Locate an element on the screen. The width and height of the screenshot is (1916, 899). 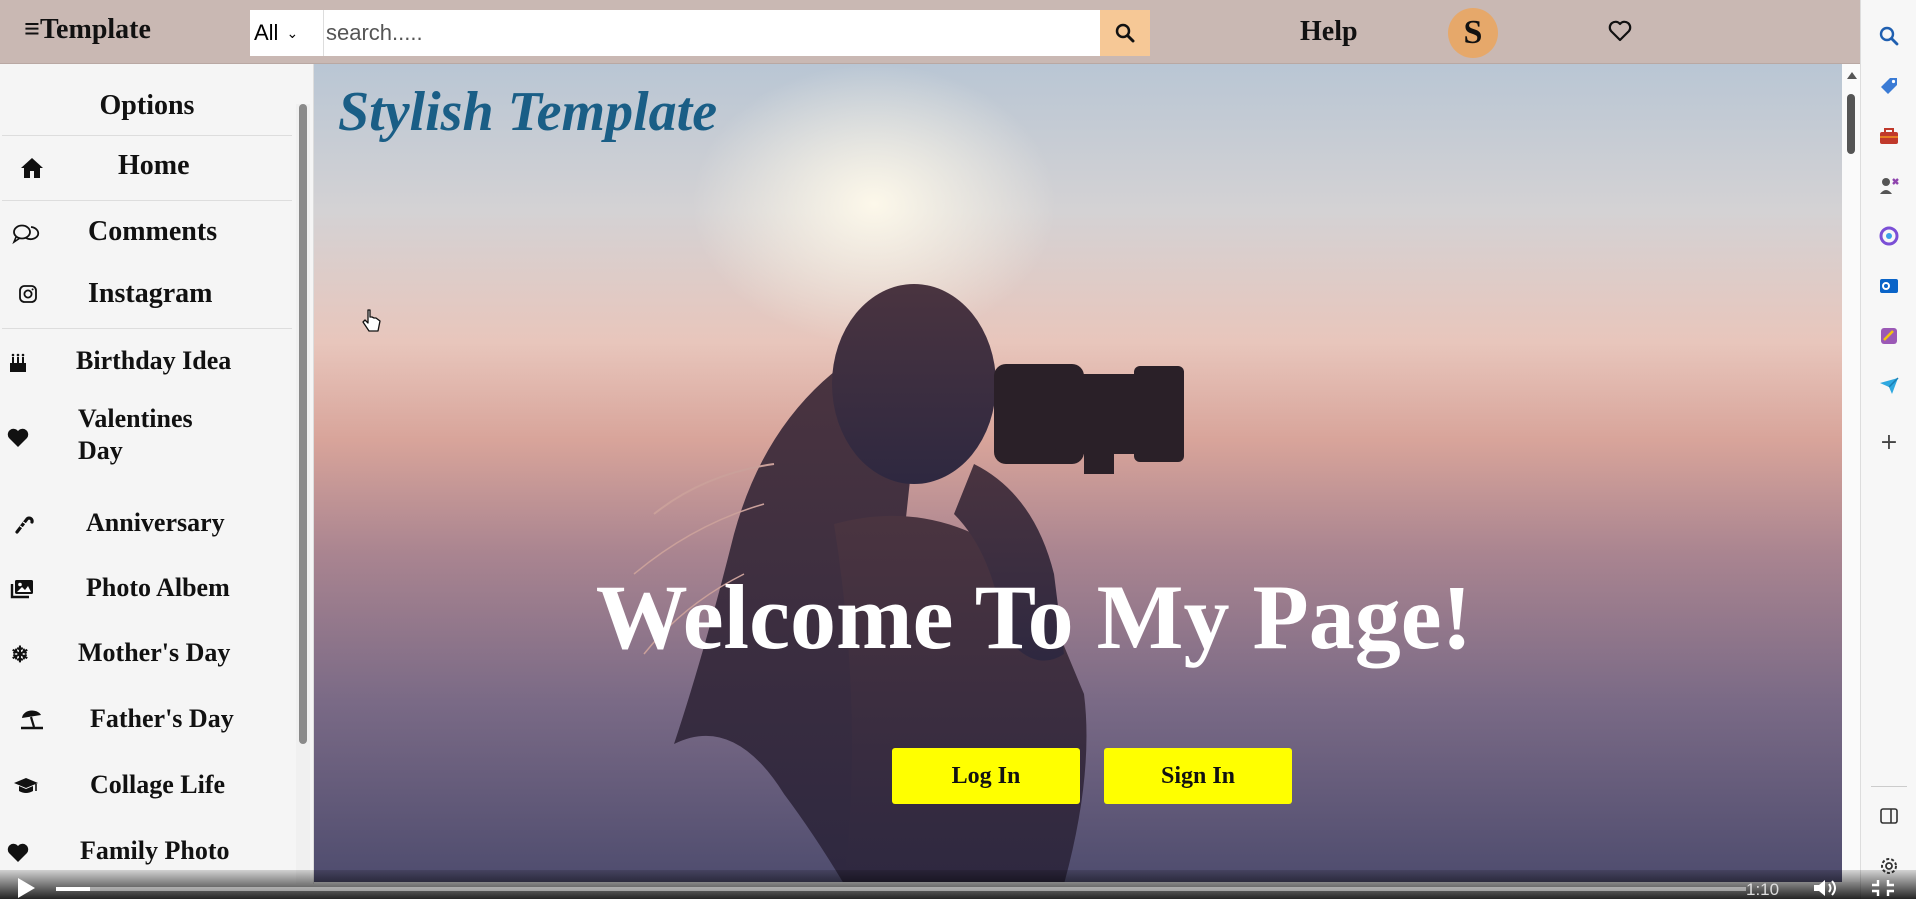
copilot-icon is located at coordinates (1889, 236).